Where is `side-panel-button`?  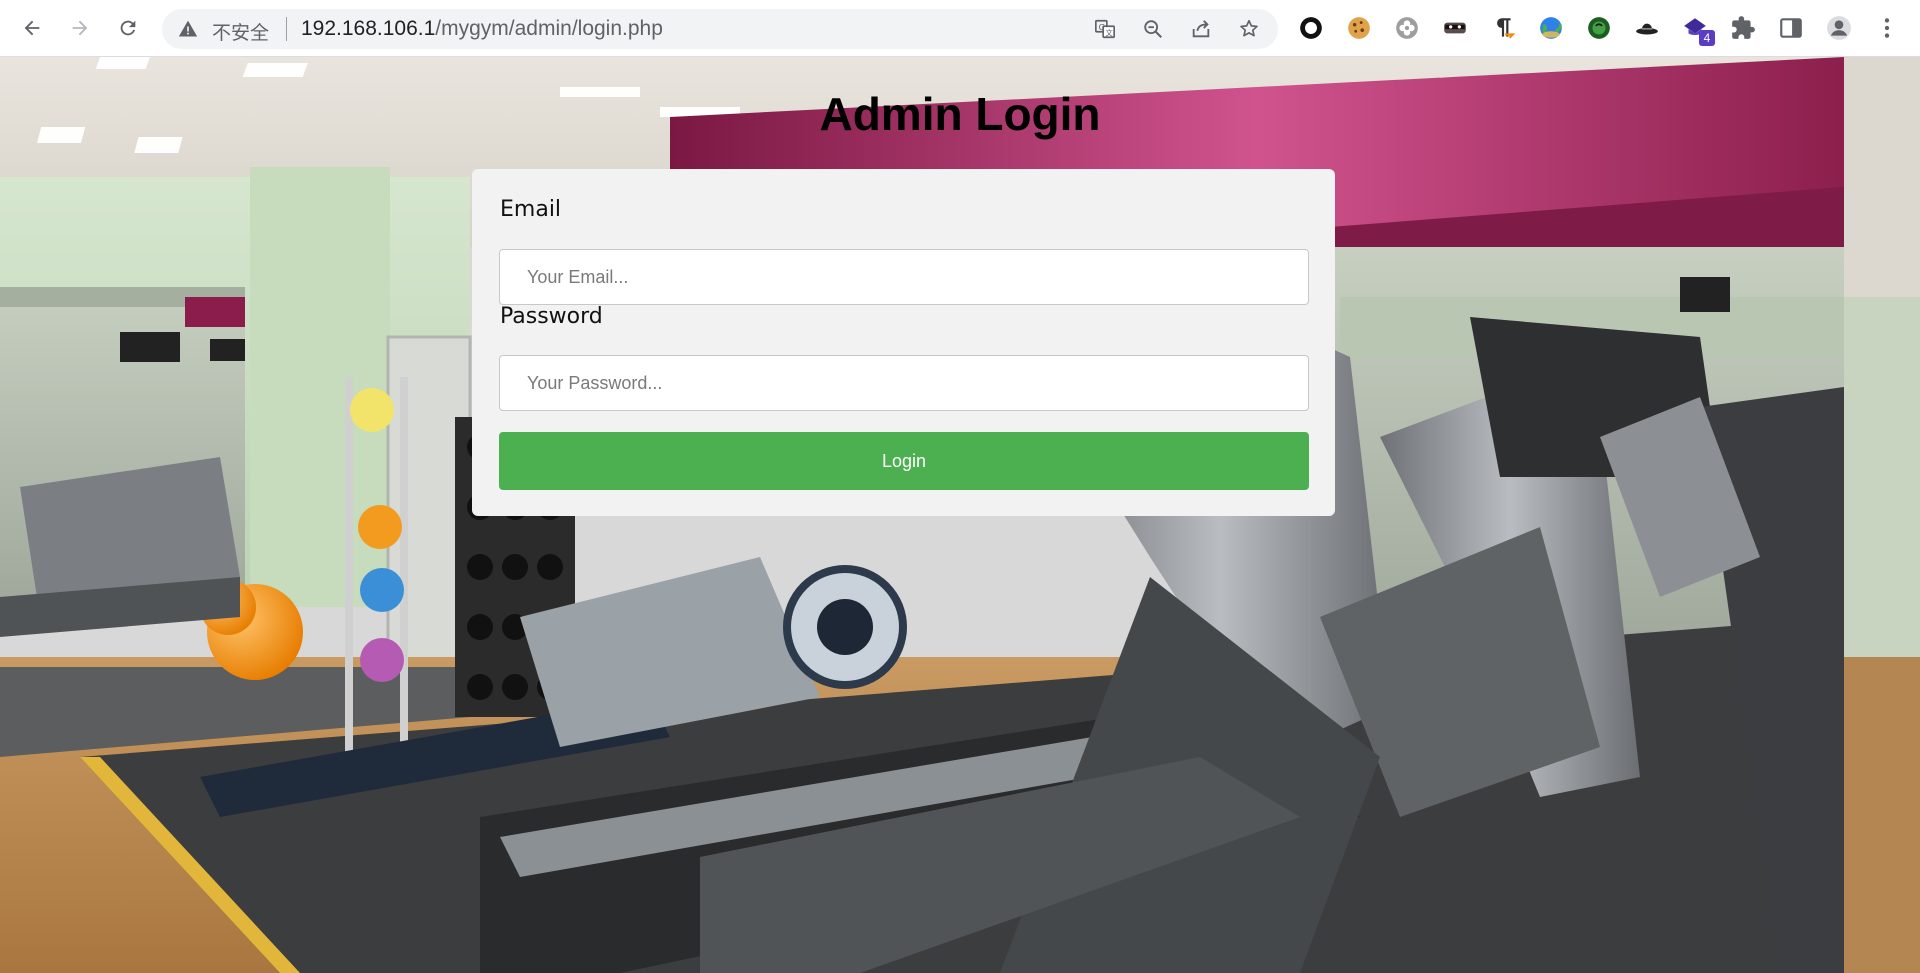 side-panel-button is located at coordinates (1791, 28).